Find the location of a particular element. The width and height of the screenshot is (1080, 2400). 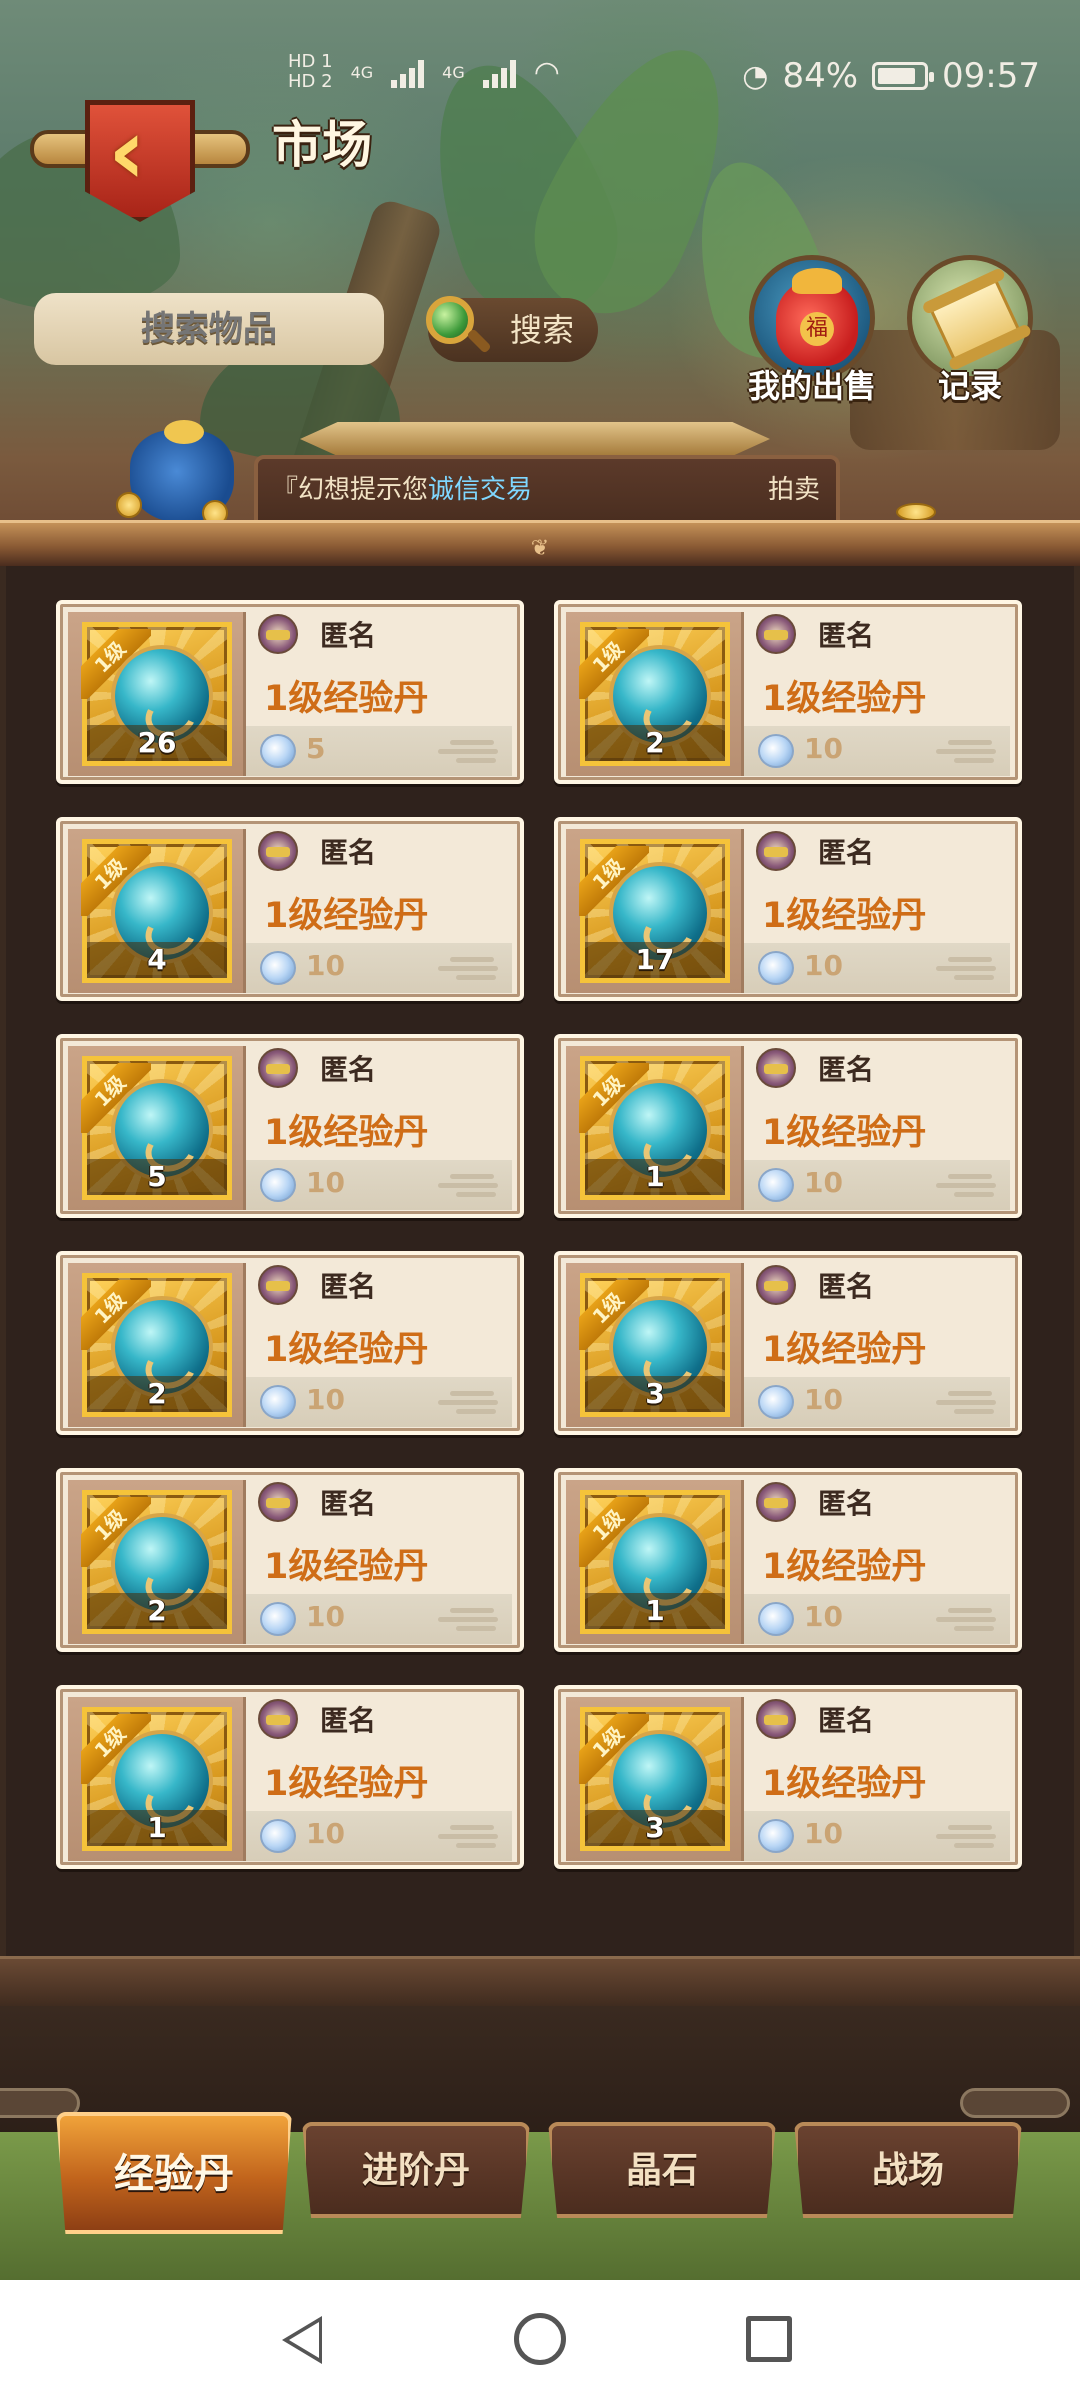

nav-home-icon is located at coordinates (540, 2339).